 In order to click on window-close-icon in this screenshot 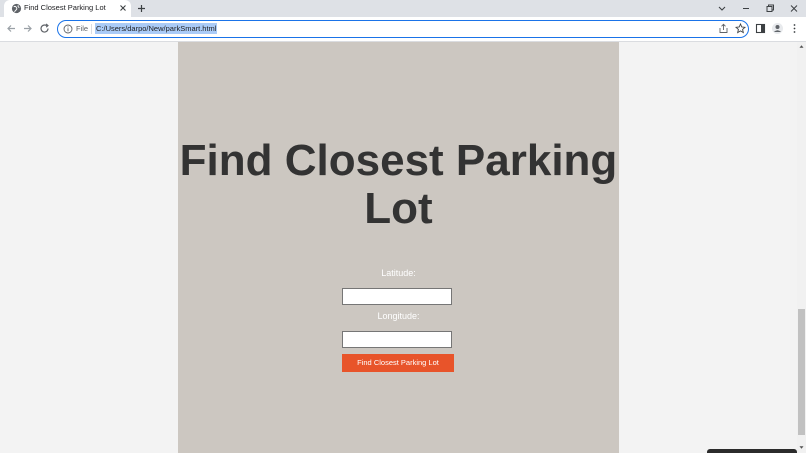, I will do `click(794, 8)`.